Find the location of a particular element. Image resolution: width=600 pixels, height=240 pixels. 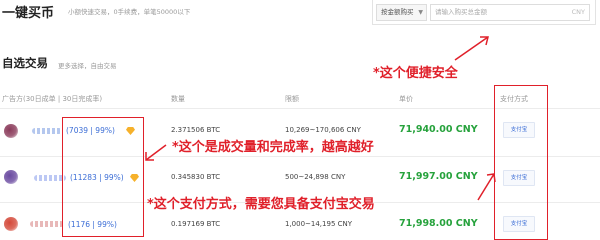

arrow-line-stats is located at coordinates (156, 152).